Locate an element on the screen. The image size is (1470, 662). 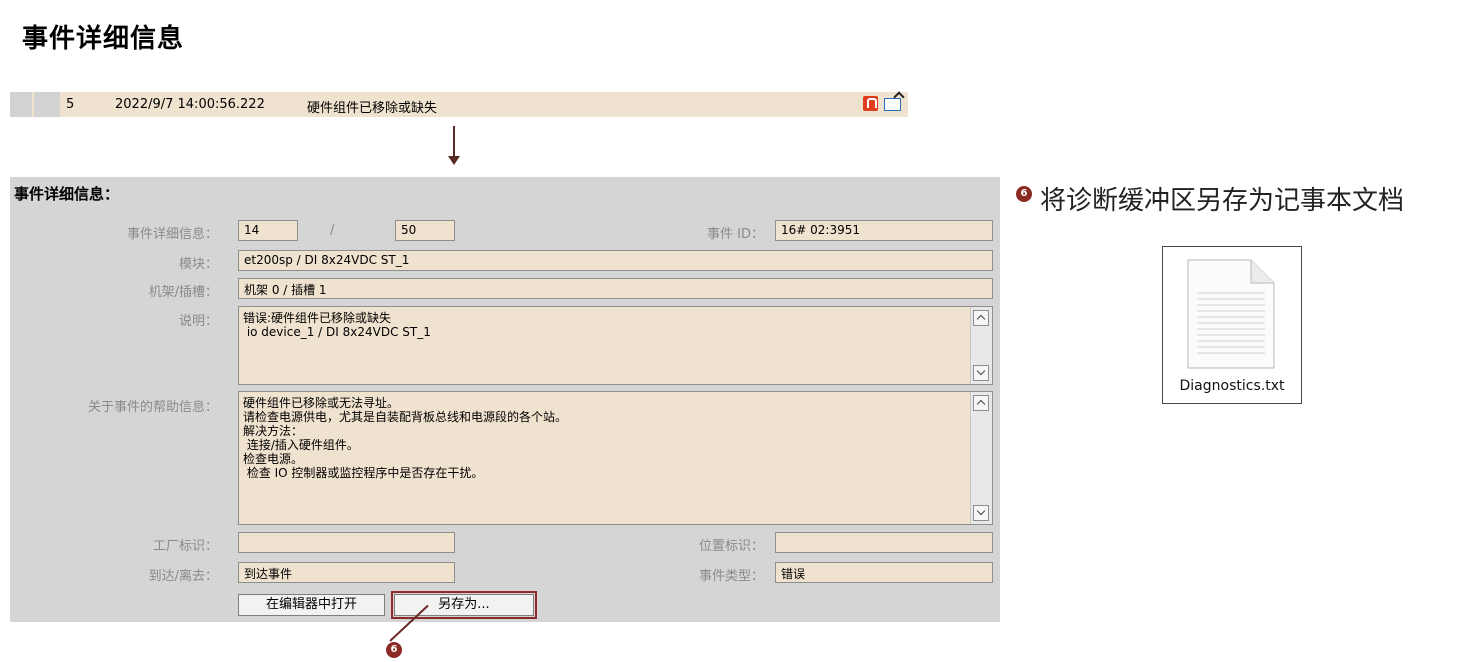
label-event-id: 事件 ID： is located at coordinates (735, 234).